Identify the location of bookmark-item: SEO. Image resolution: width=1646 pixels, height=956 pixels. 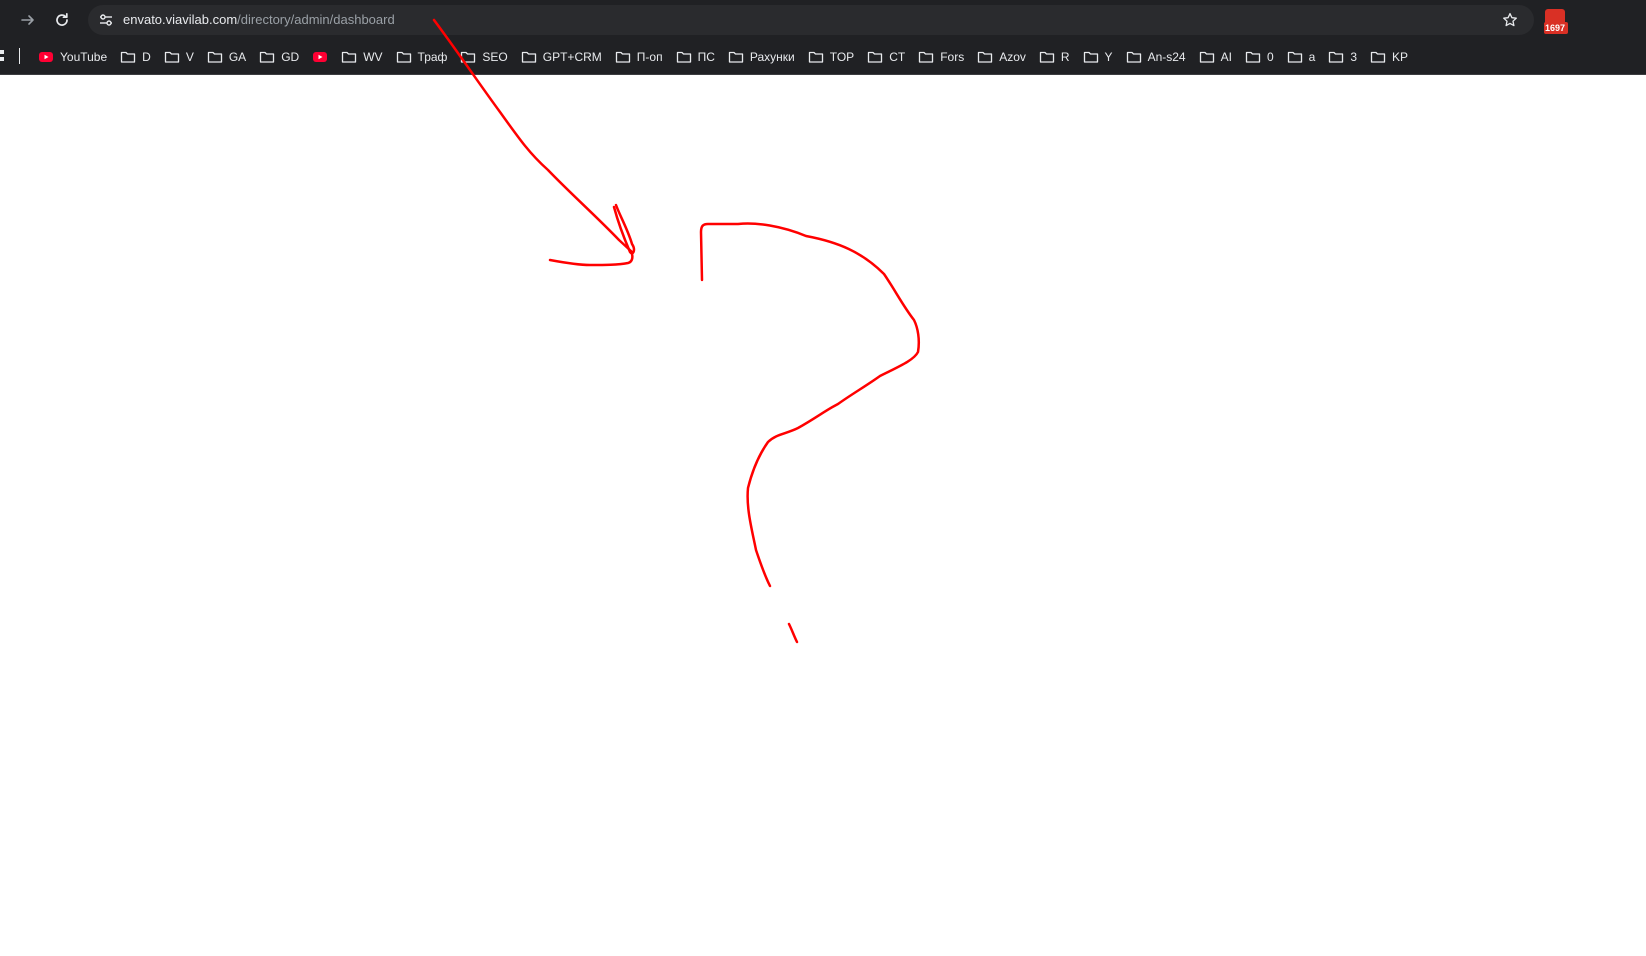
(483, 57).